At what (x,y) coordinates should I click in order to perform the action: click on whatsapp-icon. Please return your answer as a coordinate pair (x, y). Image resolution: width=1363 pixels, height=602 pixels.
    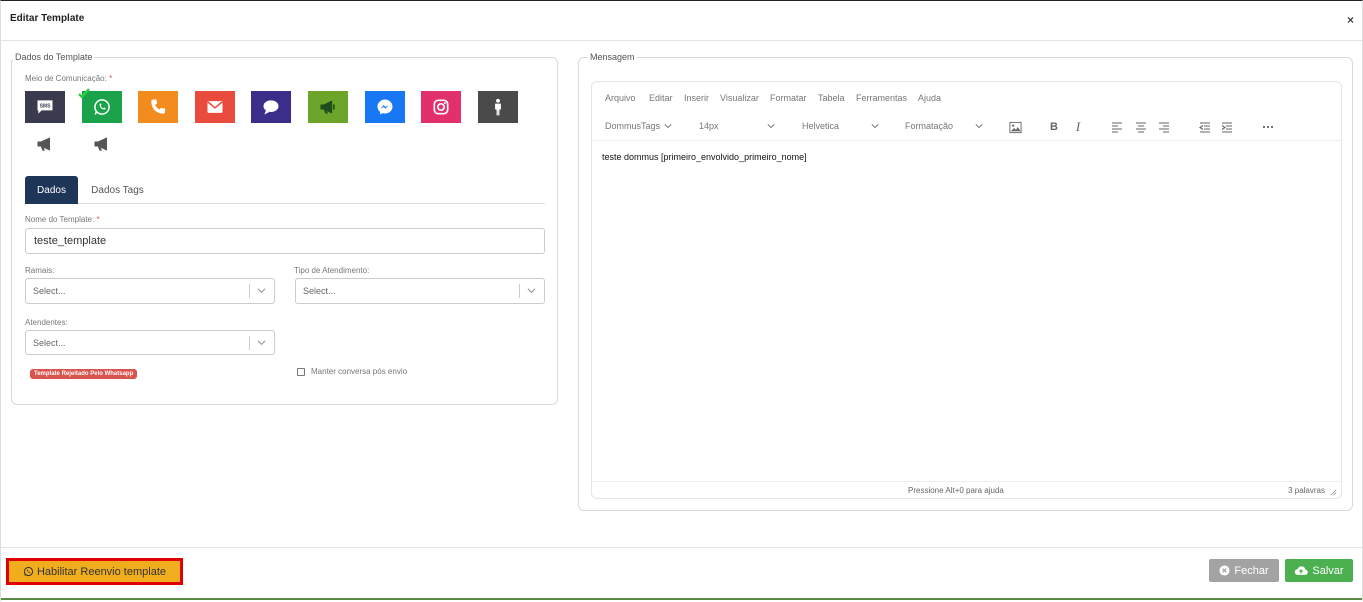
    Looking at the image, I should click on (28, 571).